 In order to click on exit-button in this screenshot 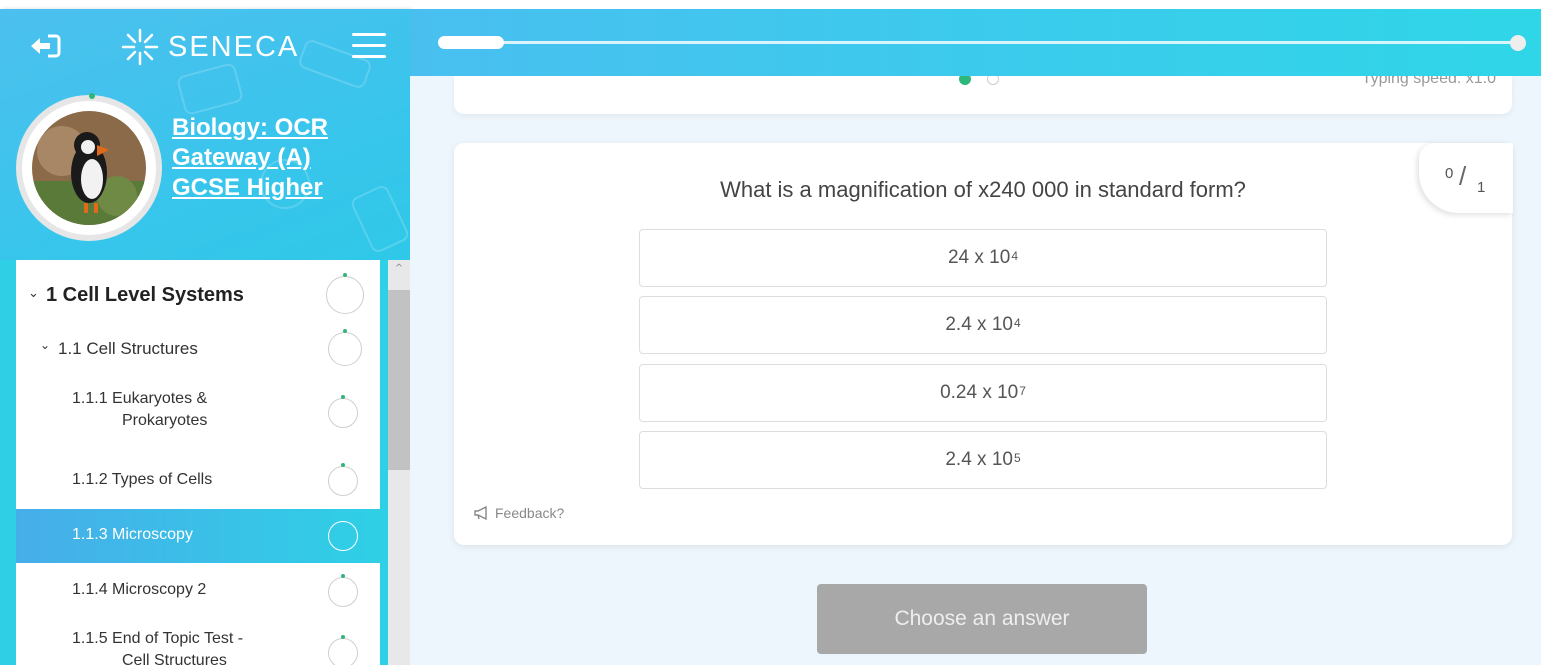, I will do `click(45, 46)`.